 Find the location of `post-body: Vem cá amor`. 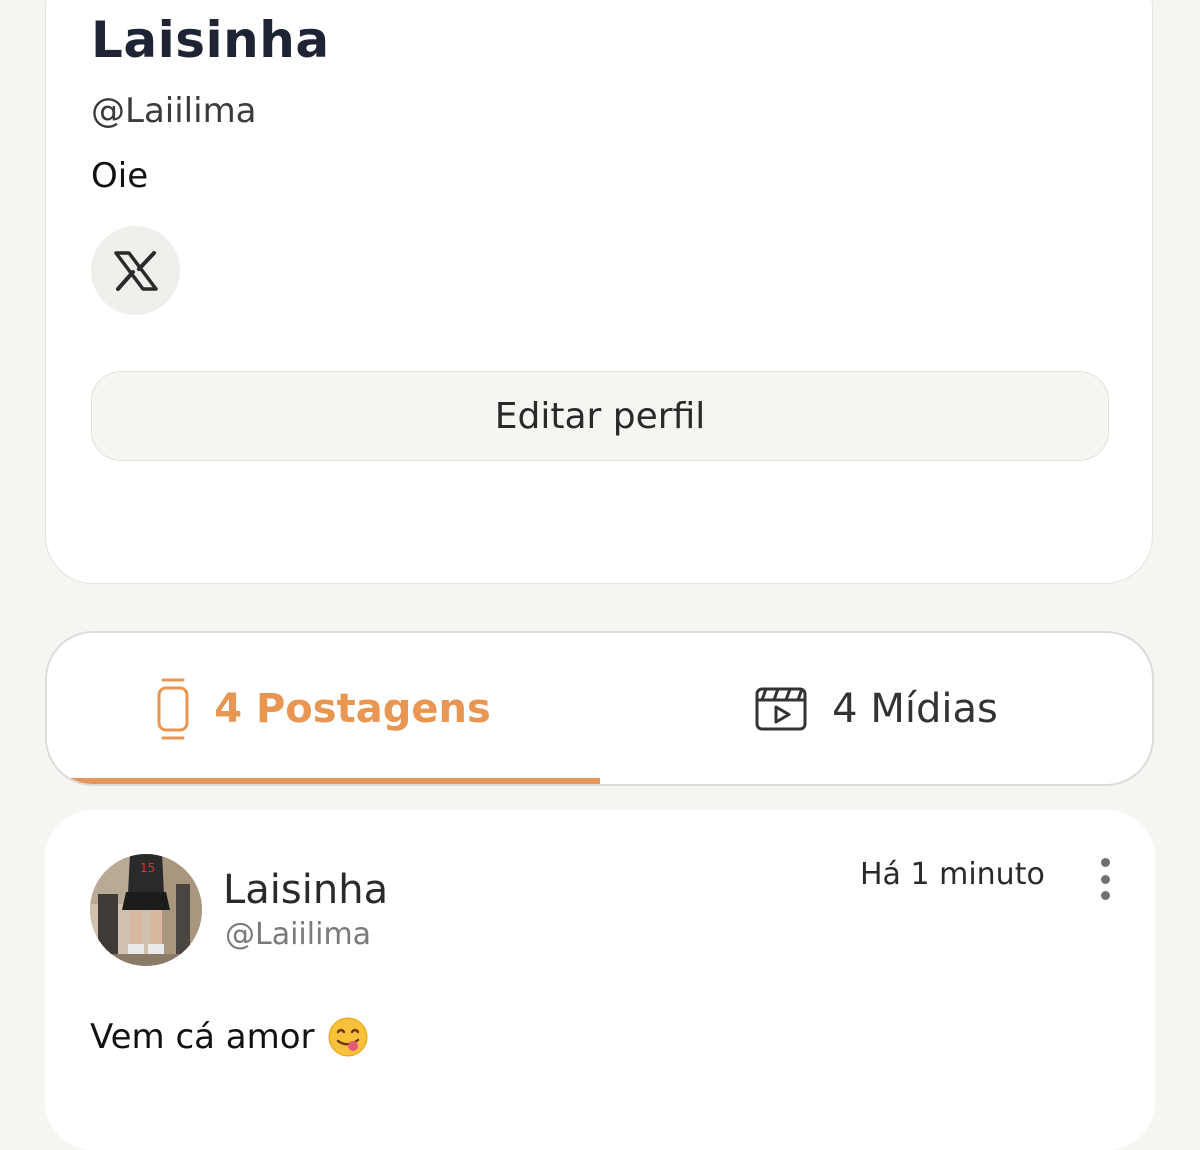

post-body: Vem cá amor is located at coordinates (229, 1037).